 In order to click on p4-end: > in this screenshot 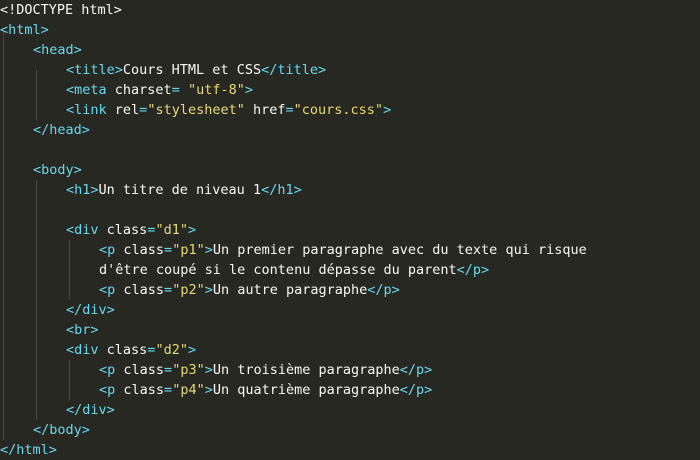, I will do `click(208, 390)`.